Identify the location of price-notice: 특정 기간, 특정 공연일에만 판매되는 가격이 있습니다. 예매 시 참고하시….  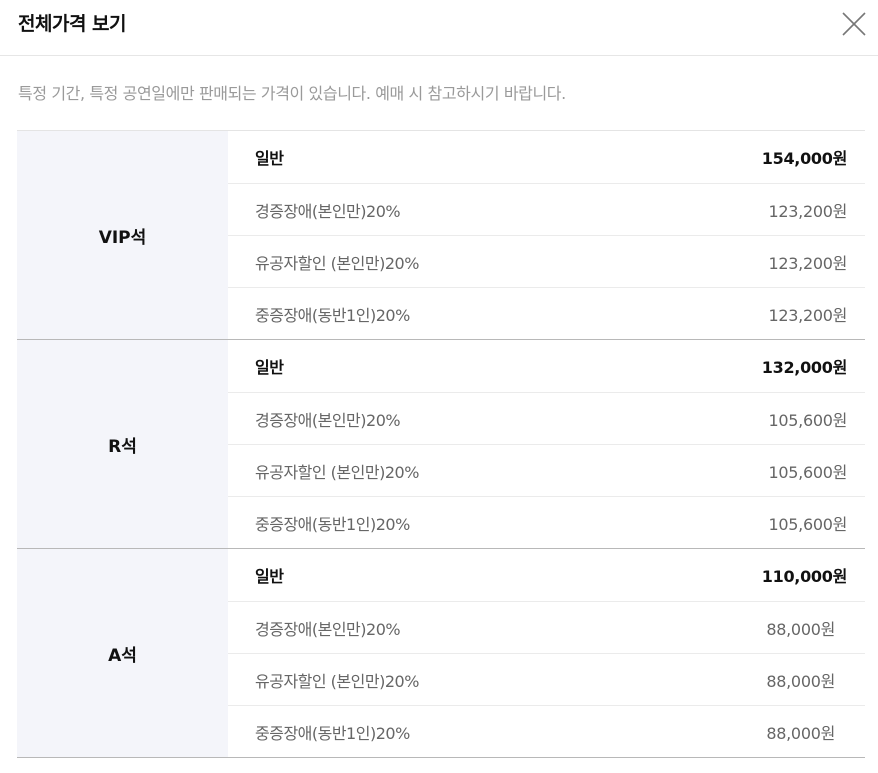
(292, 93).